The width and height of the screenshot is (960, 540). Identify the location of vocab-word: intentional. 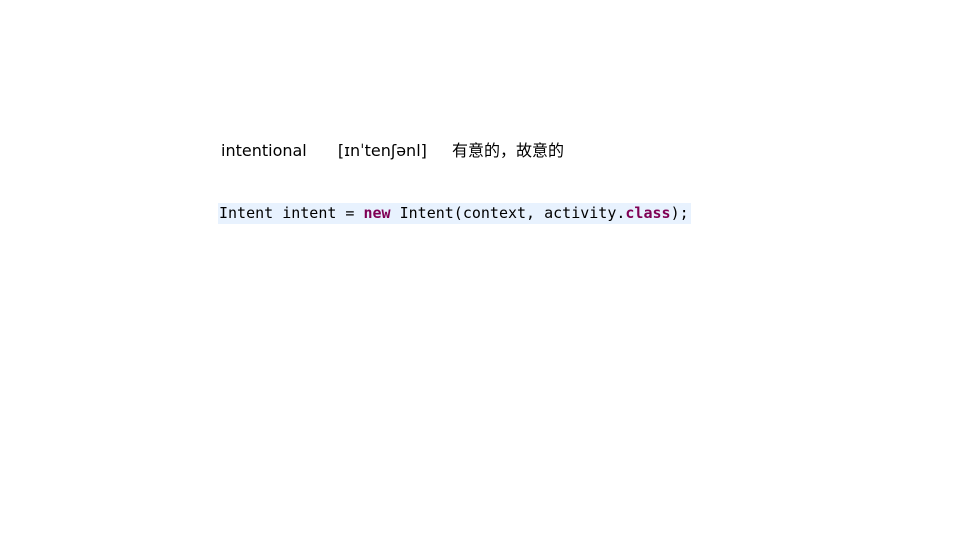
(264, 150).